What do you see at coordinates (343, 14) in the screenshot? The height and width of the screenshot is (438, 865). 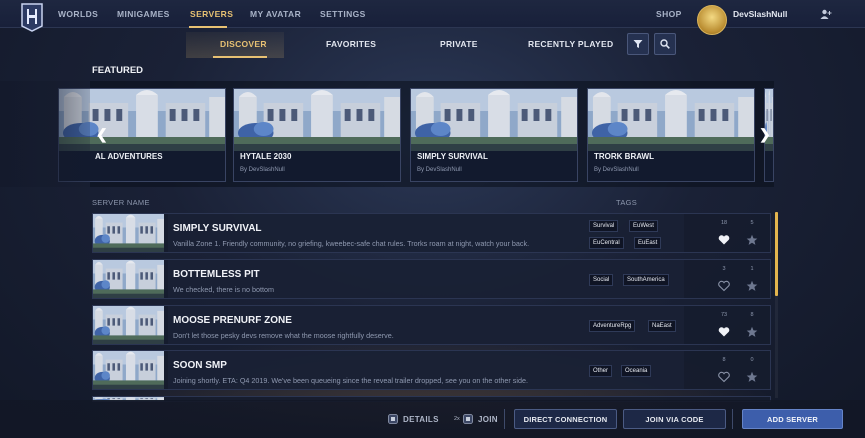 I see `nav-settings: SETTINGS` at bounding box center [343, 14].